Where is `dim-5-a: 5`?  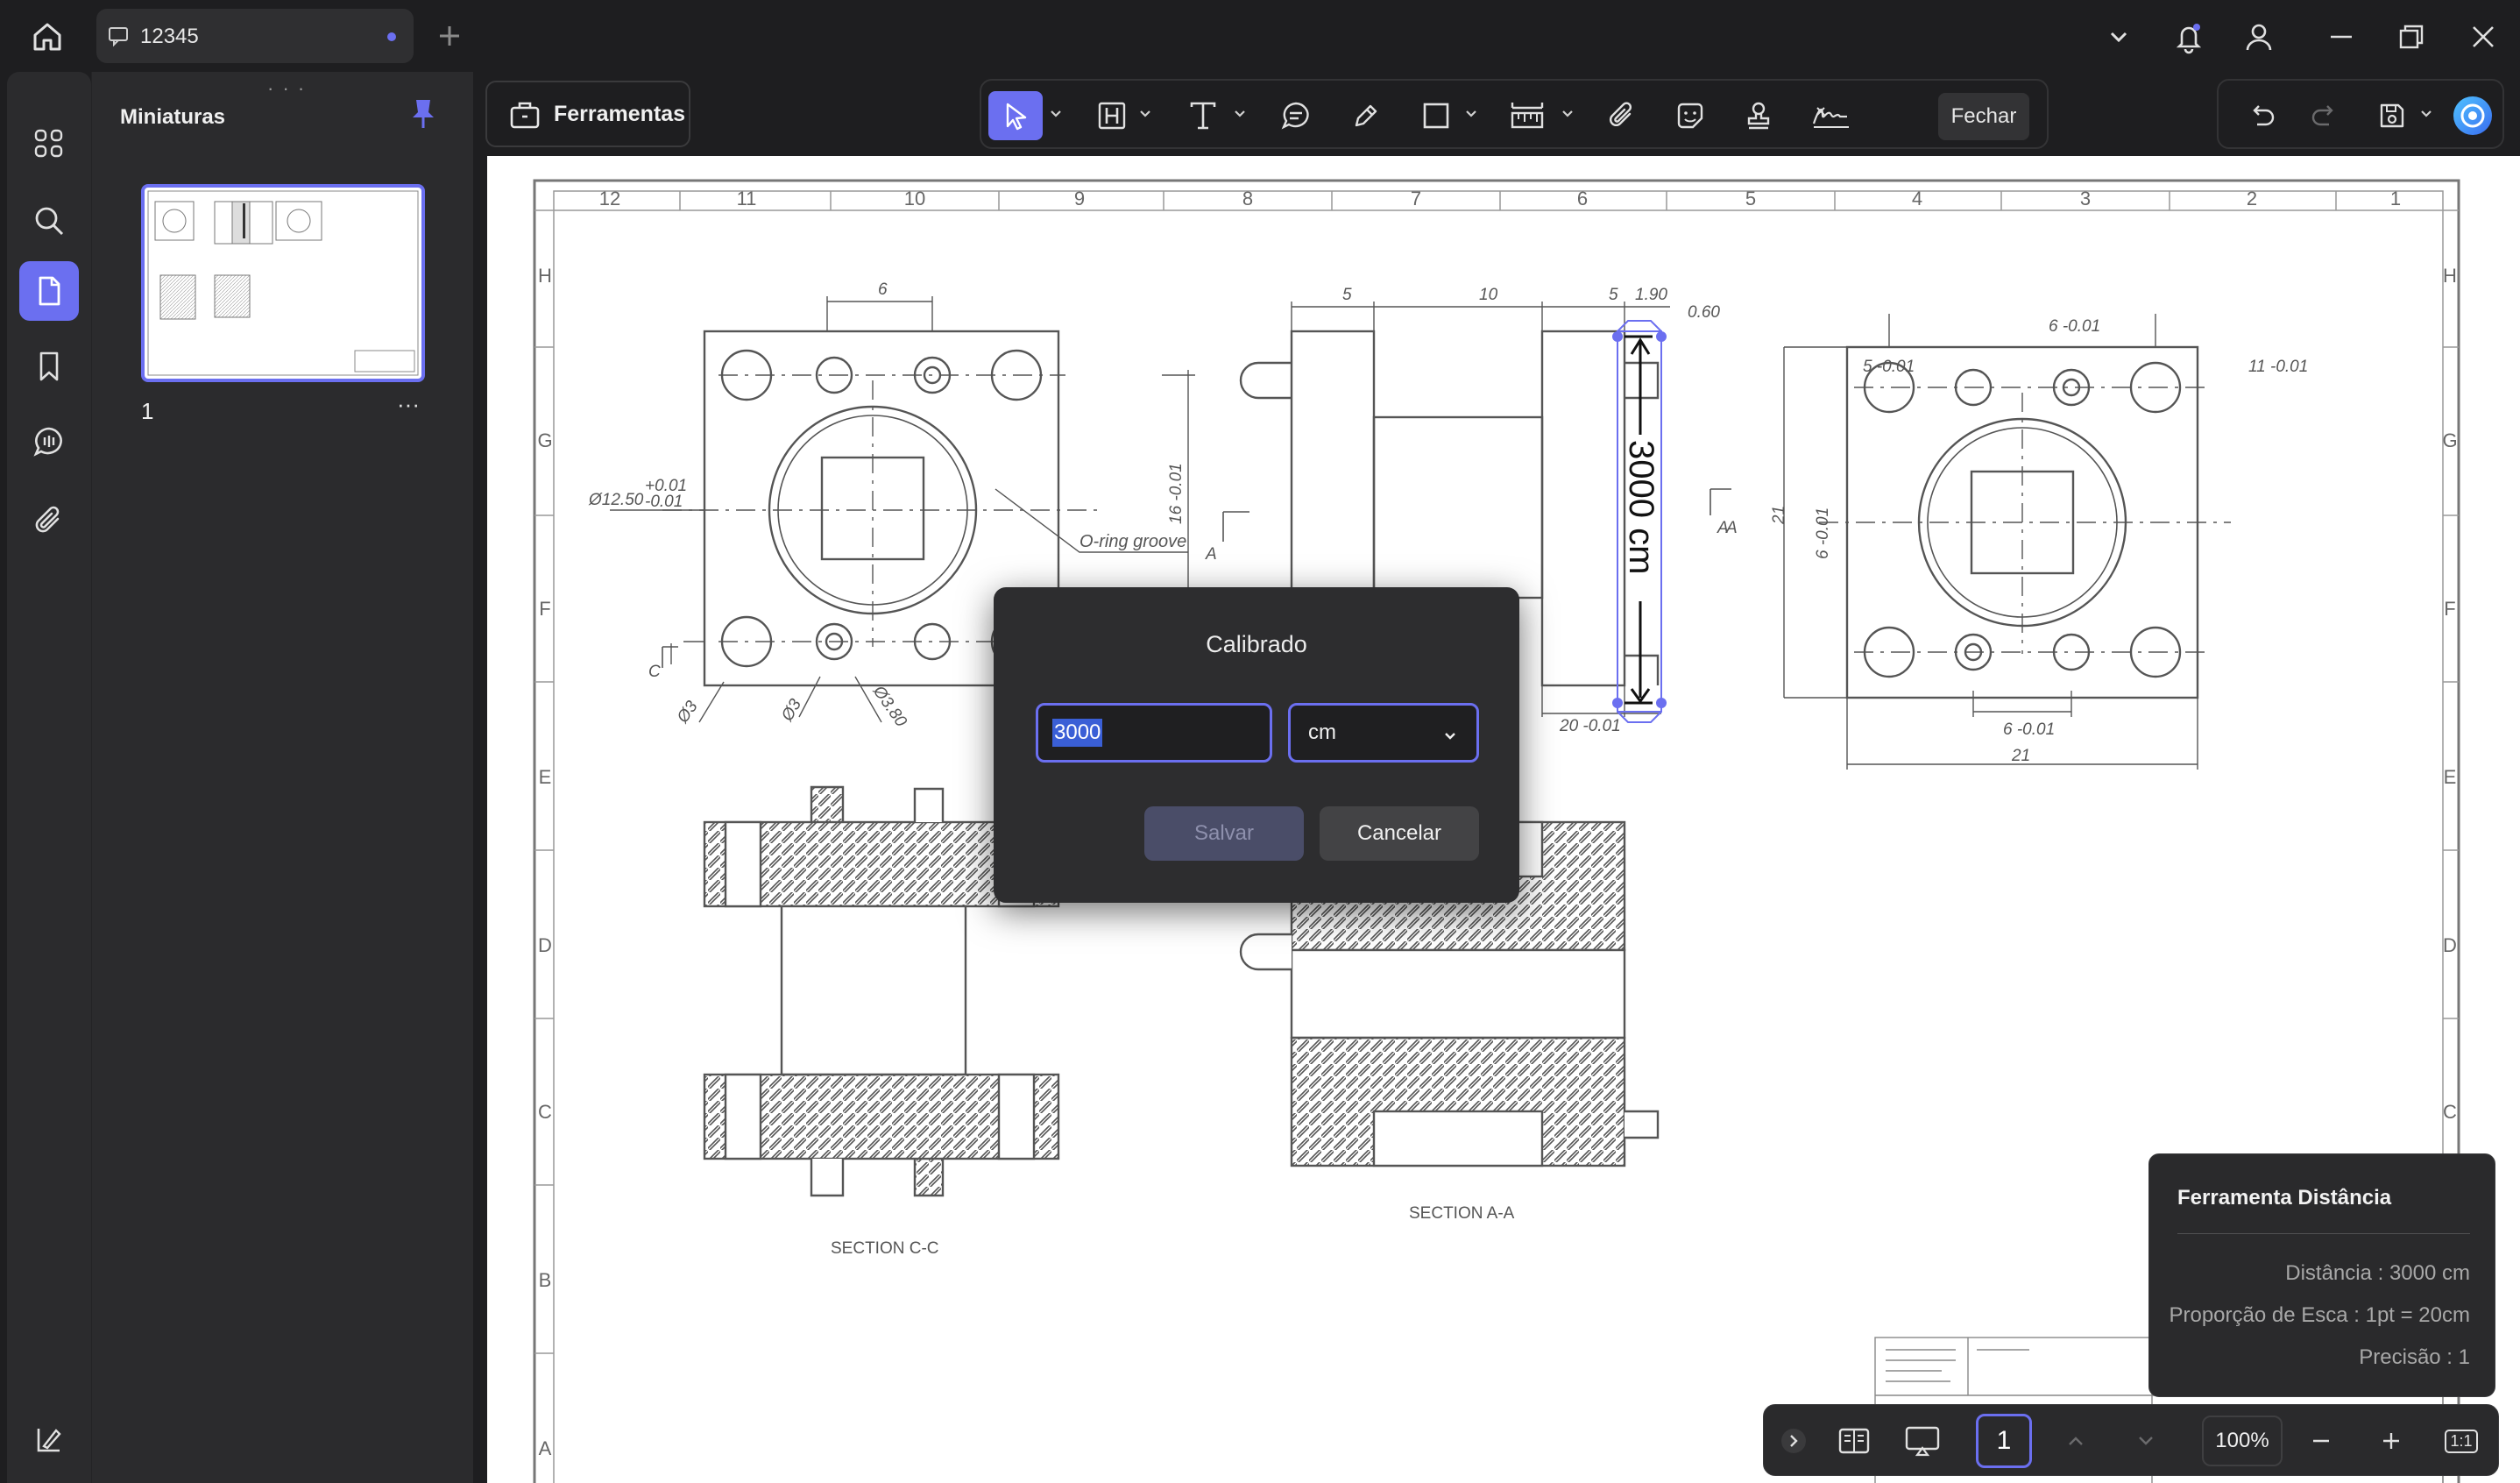 dim-5-a: 5 is located at coordinates (1347, 295).